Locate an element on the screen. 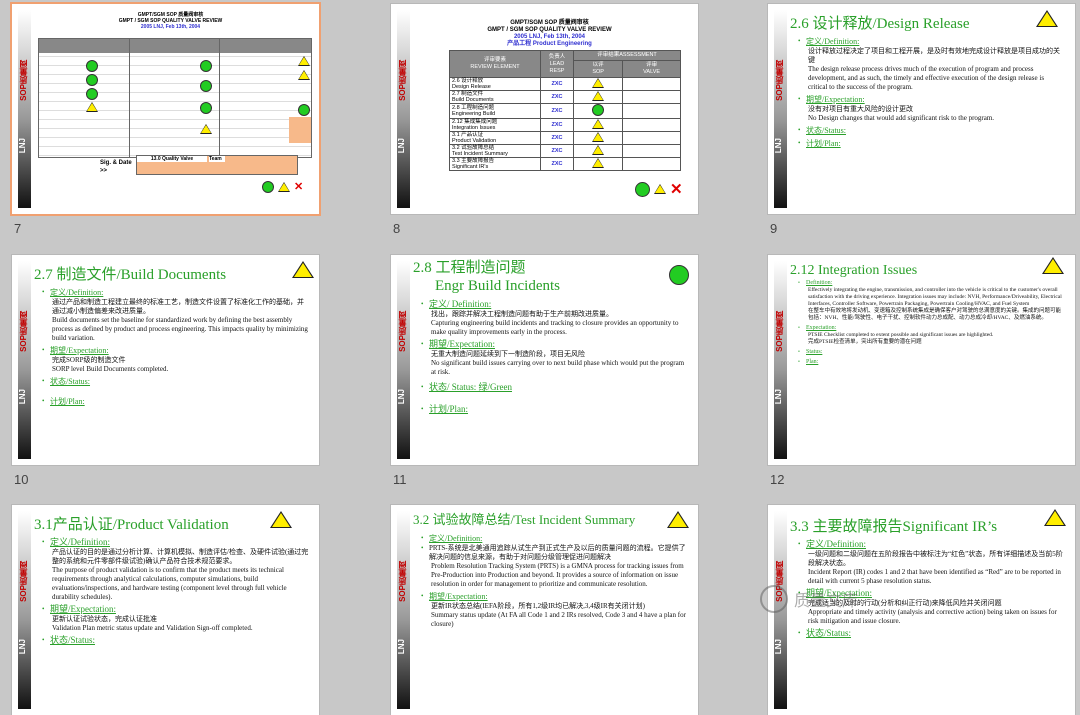 Image resolution: width=1080 pixels, height=715 pixels. slide-number: 12 is located at coordinates (777, 479).